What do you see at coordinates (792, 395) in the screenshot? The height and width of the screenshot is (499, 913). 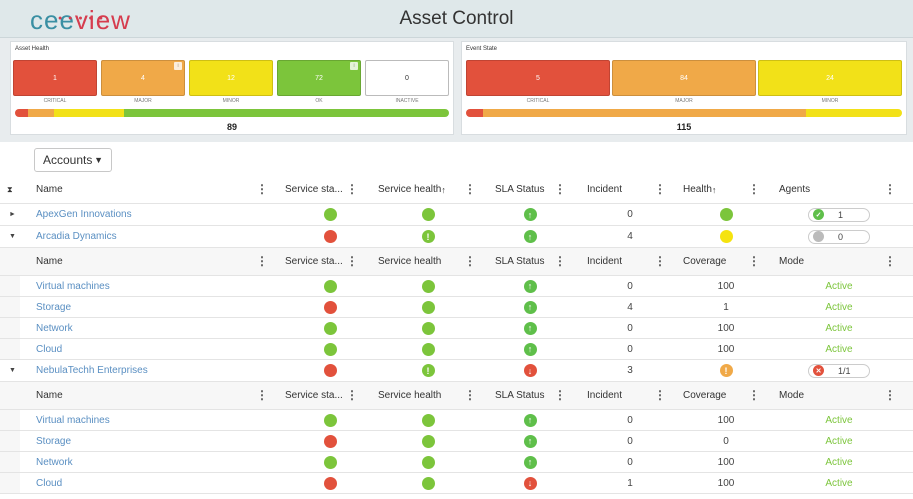 I see `sub-2-col-label: Mode` at bounding box center [792, 395].